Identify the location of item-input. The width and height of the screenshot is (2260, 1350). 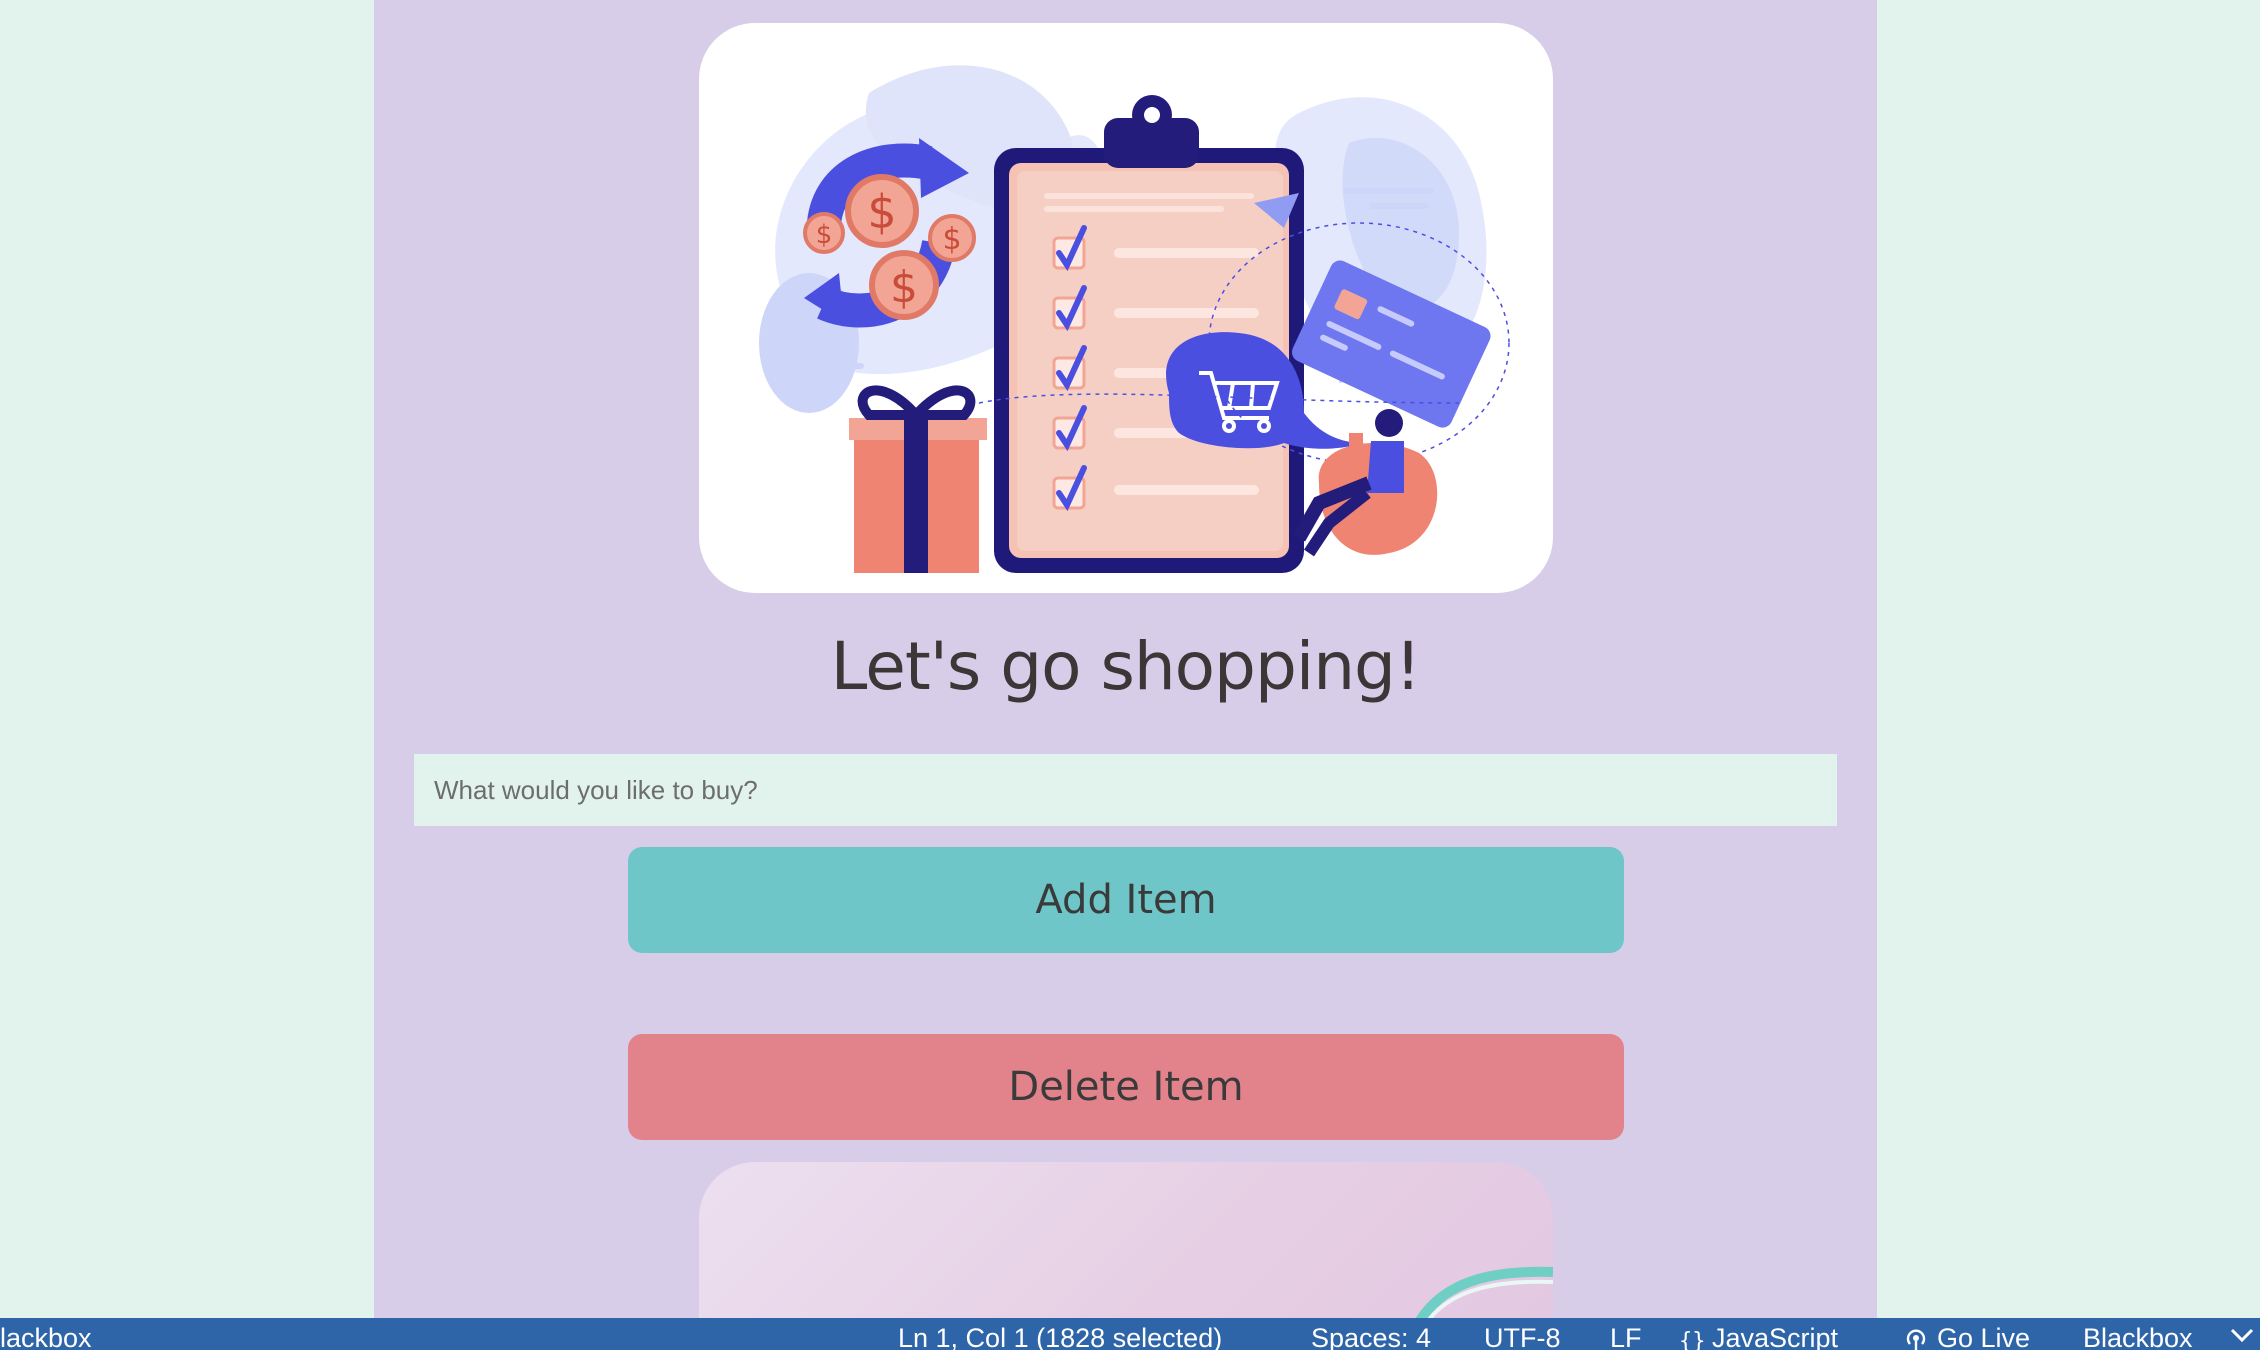
(1125, 790).